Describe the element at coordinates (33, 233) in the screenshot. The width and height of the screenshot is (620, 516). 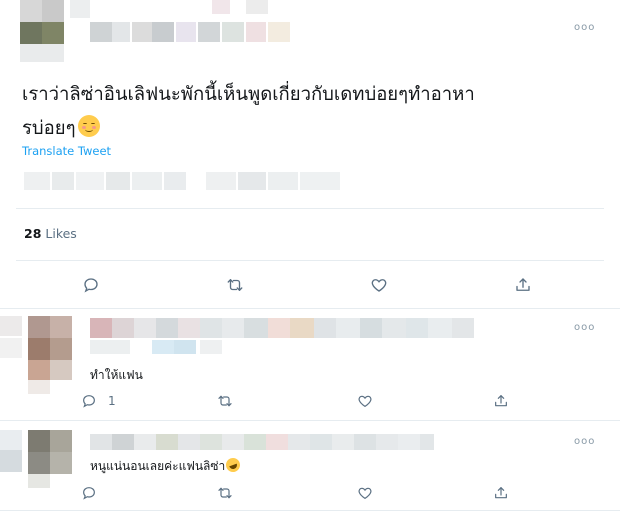
I see `likes-count: 28` at that location.